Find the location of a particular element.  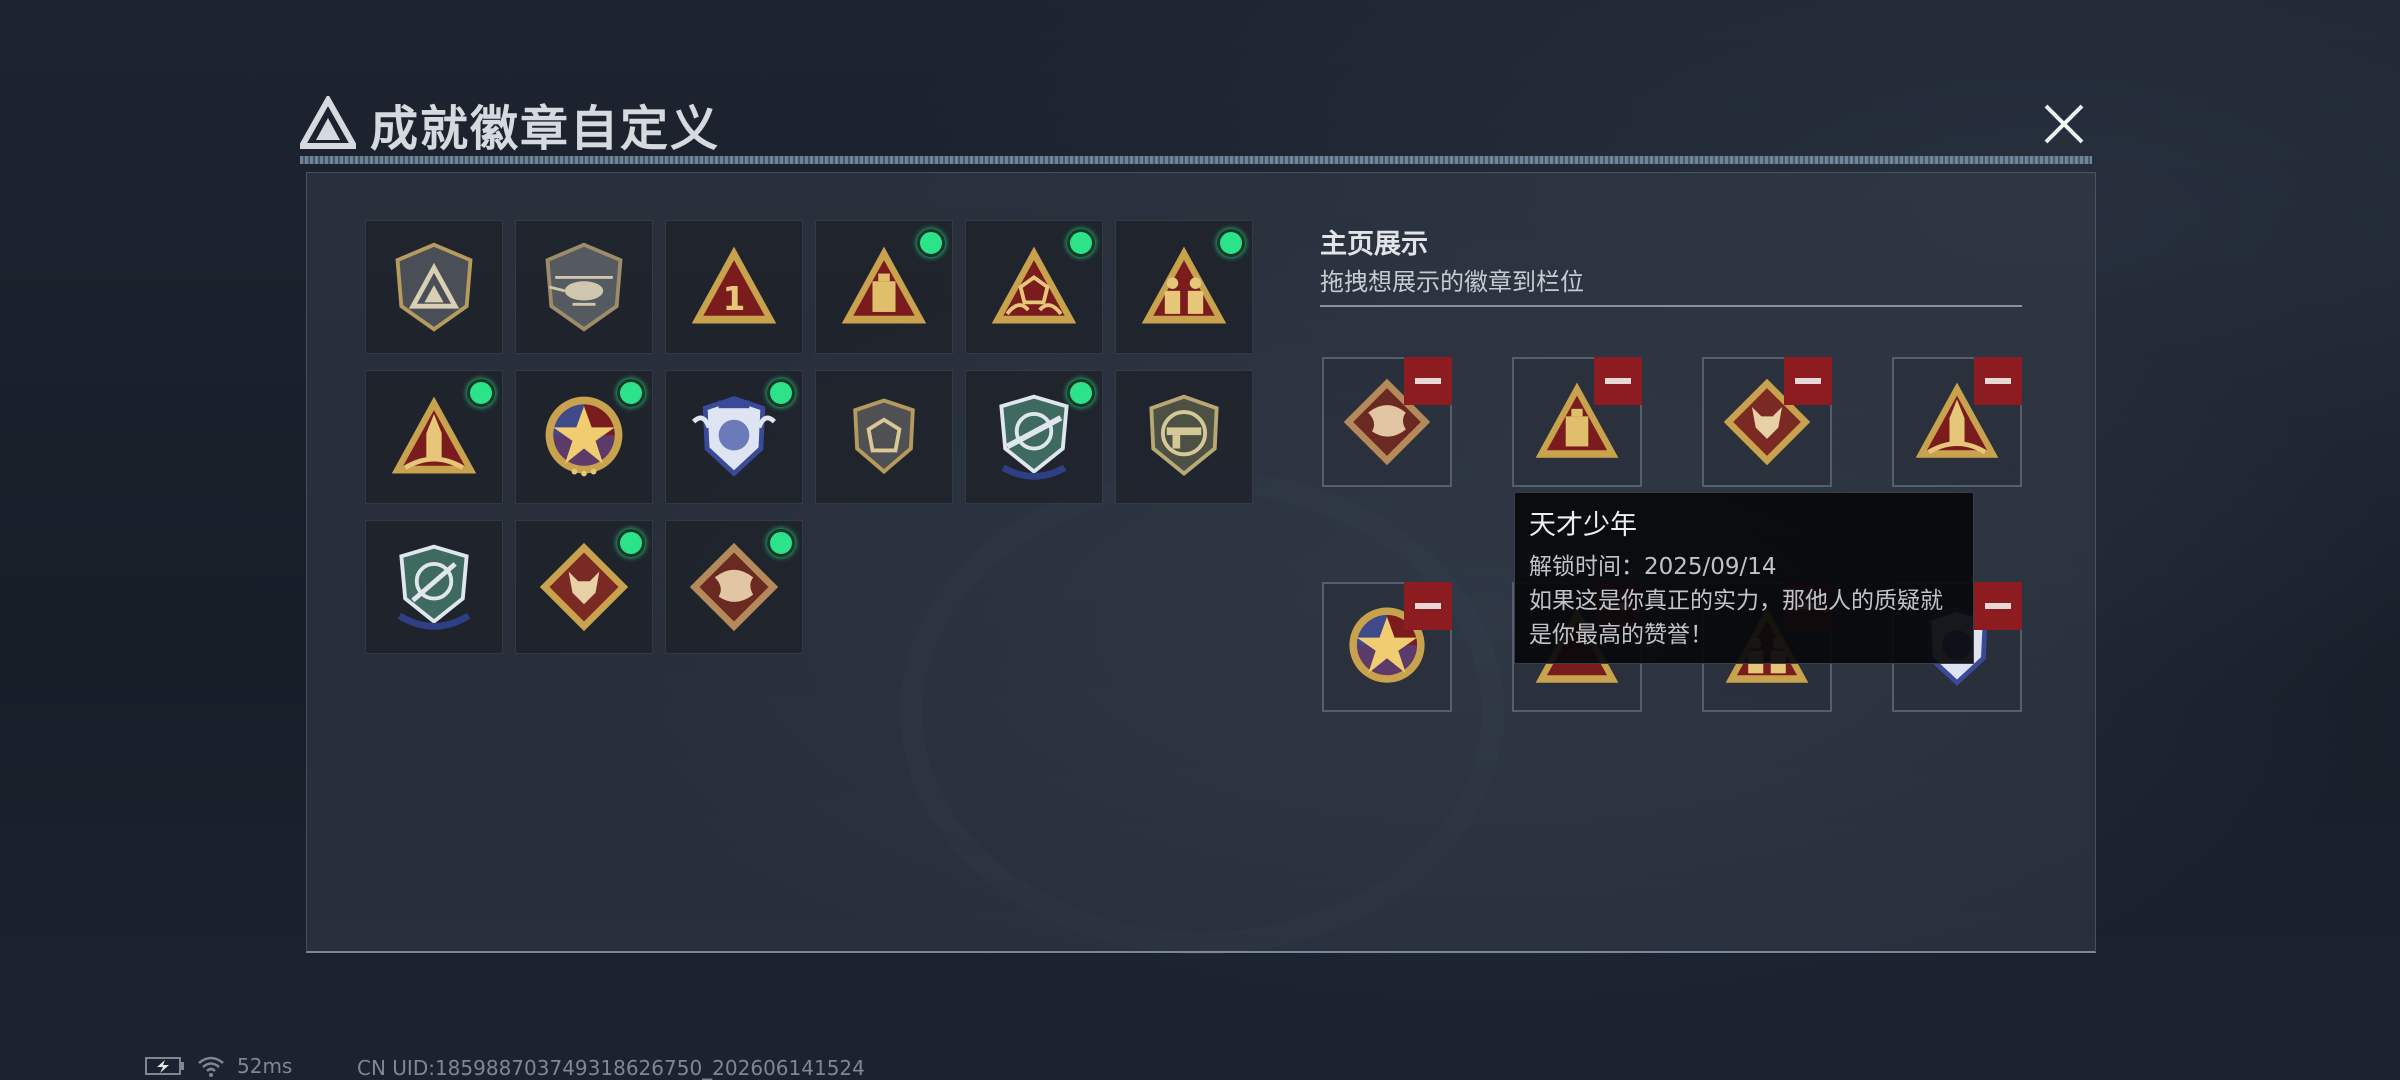

rifle-crosshair-shield-badge-icon is located at coordinates (1034, 437).